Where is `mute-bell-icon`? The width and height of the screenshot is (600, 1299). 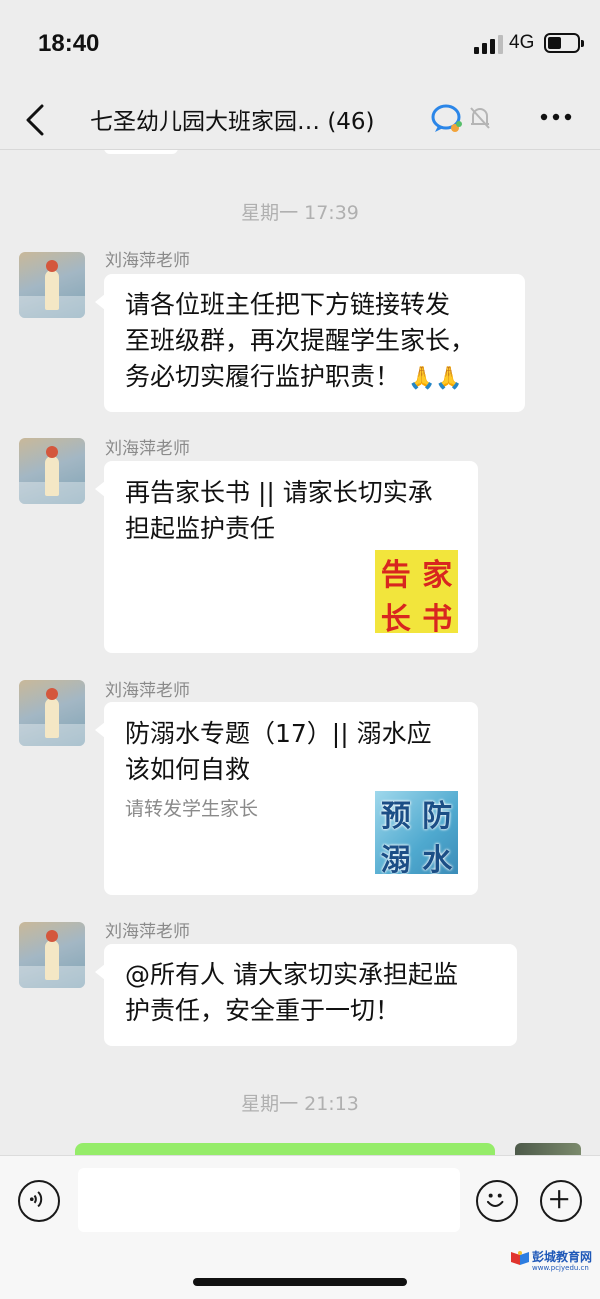 mute-bell-icon is located at coordinates (480, 118).